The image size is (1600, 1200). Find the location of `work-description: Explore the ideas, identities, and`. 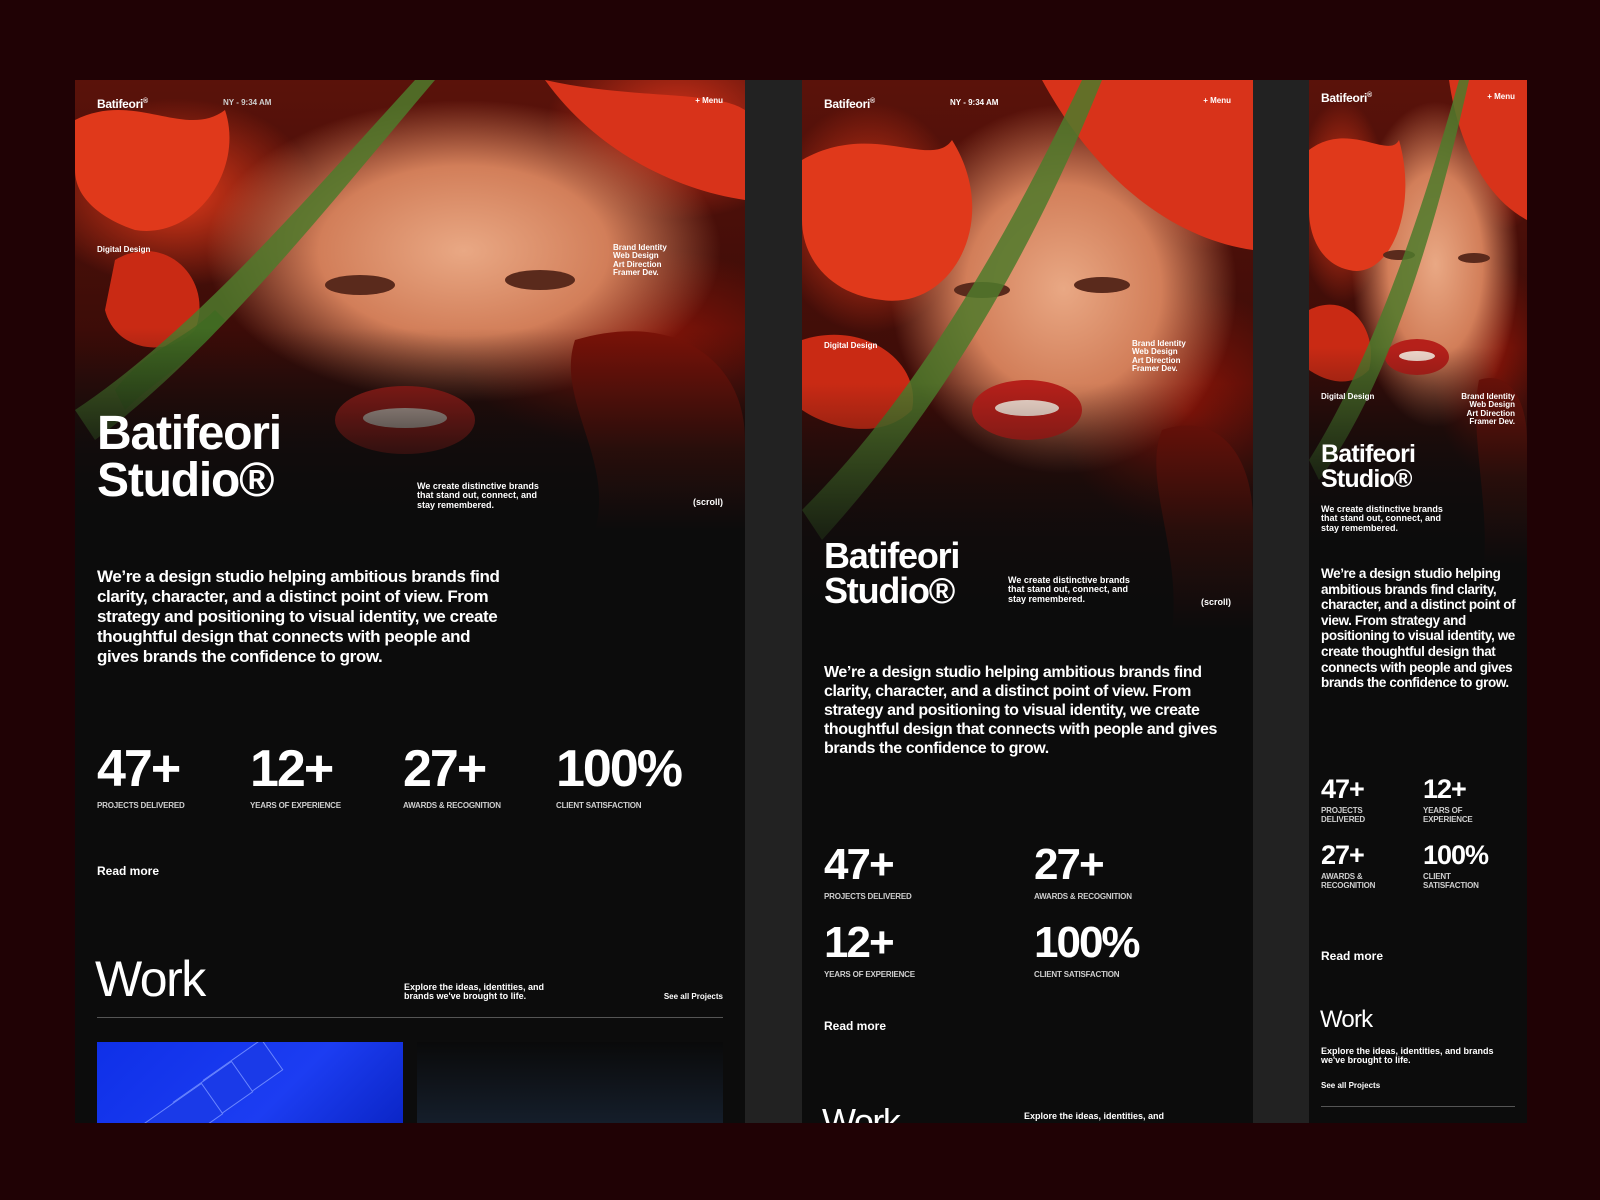

work-description: Explore the ideas, identities, and is located at coordinates (1094, 1116).